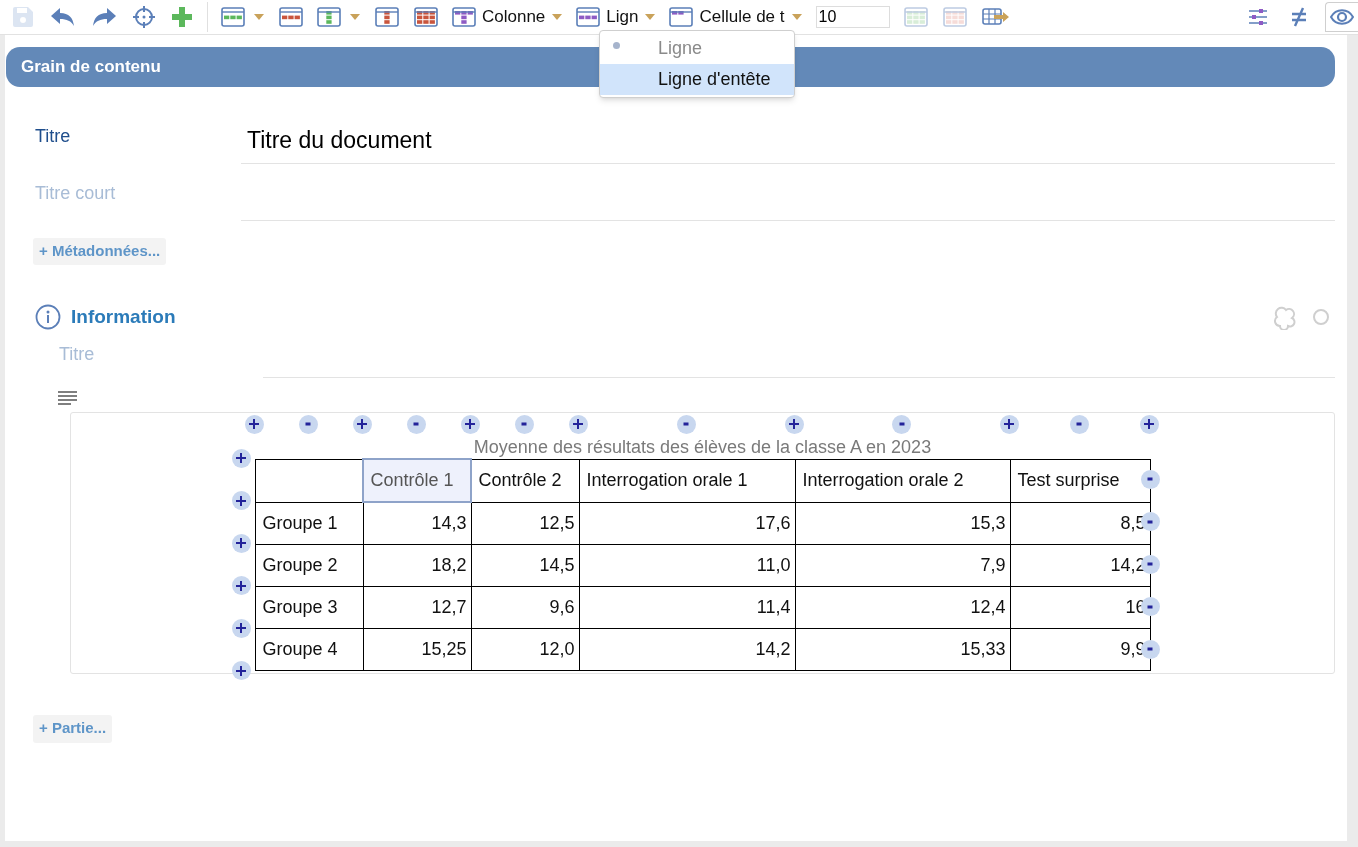 The image size is (1358, 847). What do you see at coordinates (1258, 17) in the screenshot?
I see `sliders-icon` at bounding box center [1258, 17].